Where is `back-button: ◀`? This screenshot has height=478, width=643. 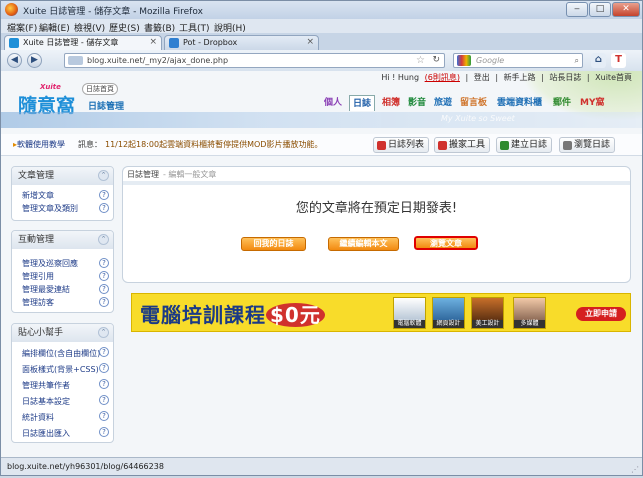 back-button: ◀ is located at coordinates (14, 60).